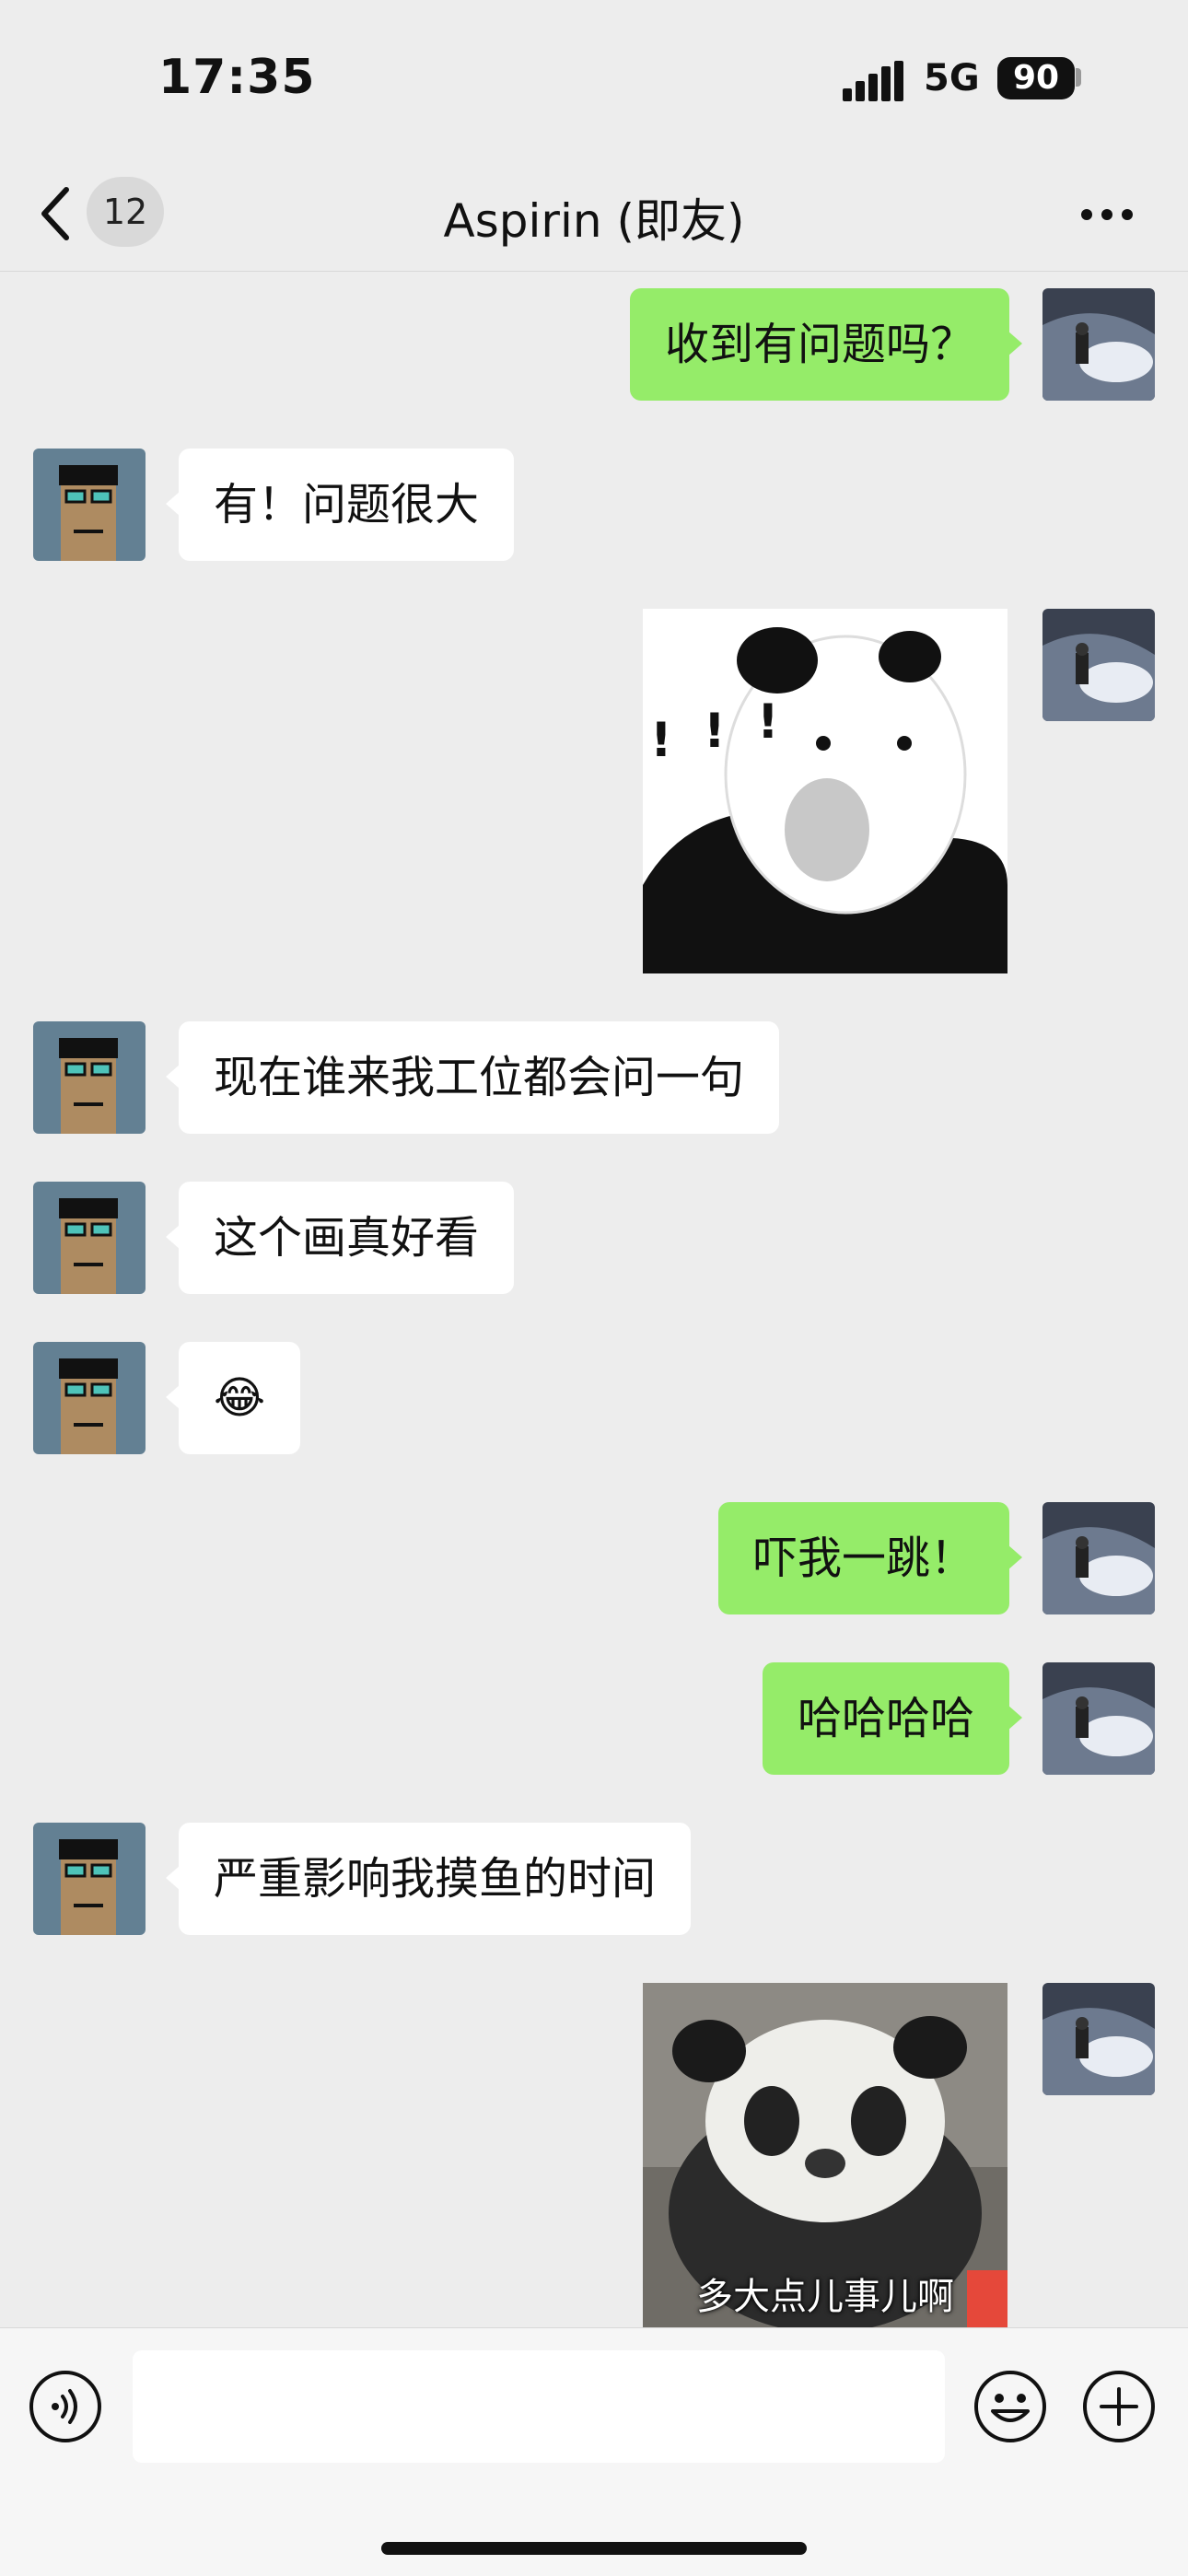  What do you see at coordinates (237, 77) in the screenshot?
I see `status-time: 17:35` at bounding box center [237, 77].